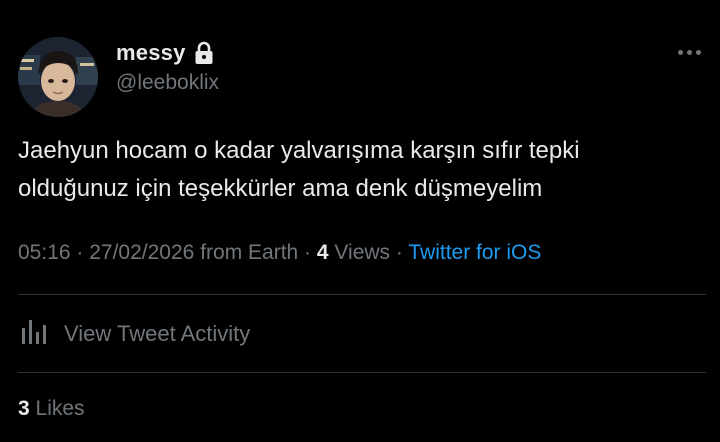  What do you see at coordinates (362, 252) in the screenshot?
I see `views-label: Views` at bounding box center [362, 252].